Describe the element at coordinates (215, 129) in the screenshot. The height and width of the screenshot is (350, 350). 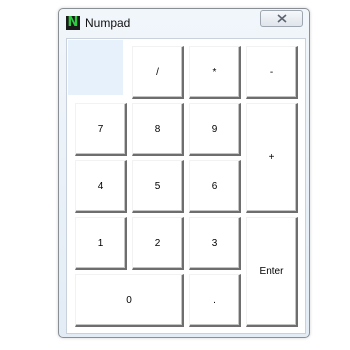
I see `key-9: 9` at that location.